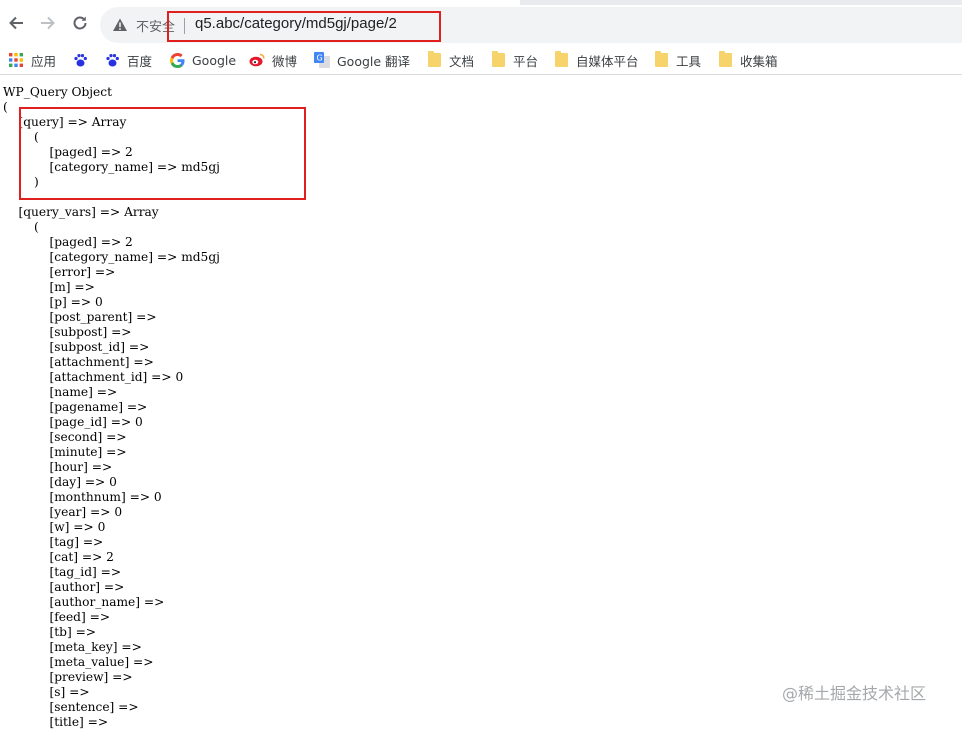 This screenshot has width=962, height=730. I want to click on forward-button, so click(48, 23).